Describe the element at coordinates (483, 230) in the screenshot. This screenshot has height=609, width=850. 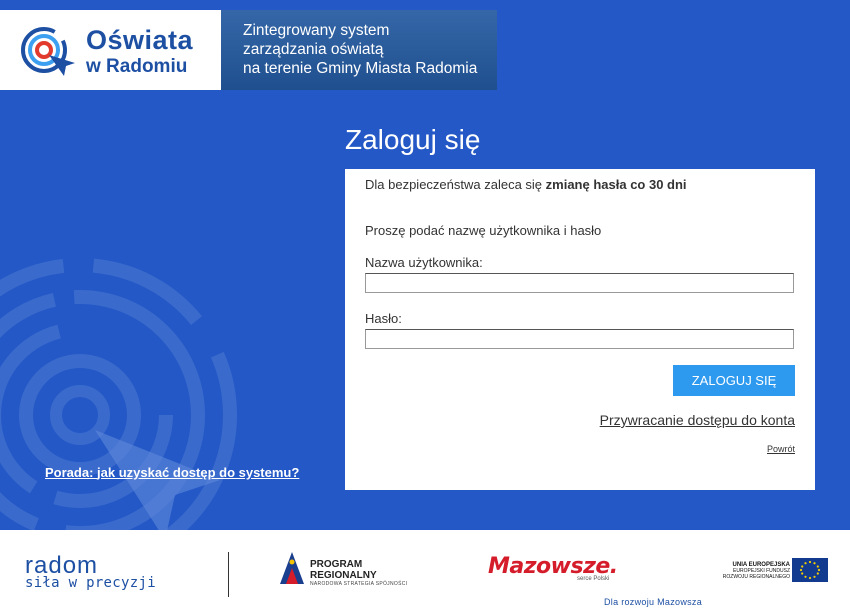
I see `login-prompt: Proszę podać nazwę użytkownika i hasło` at that location.